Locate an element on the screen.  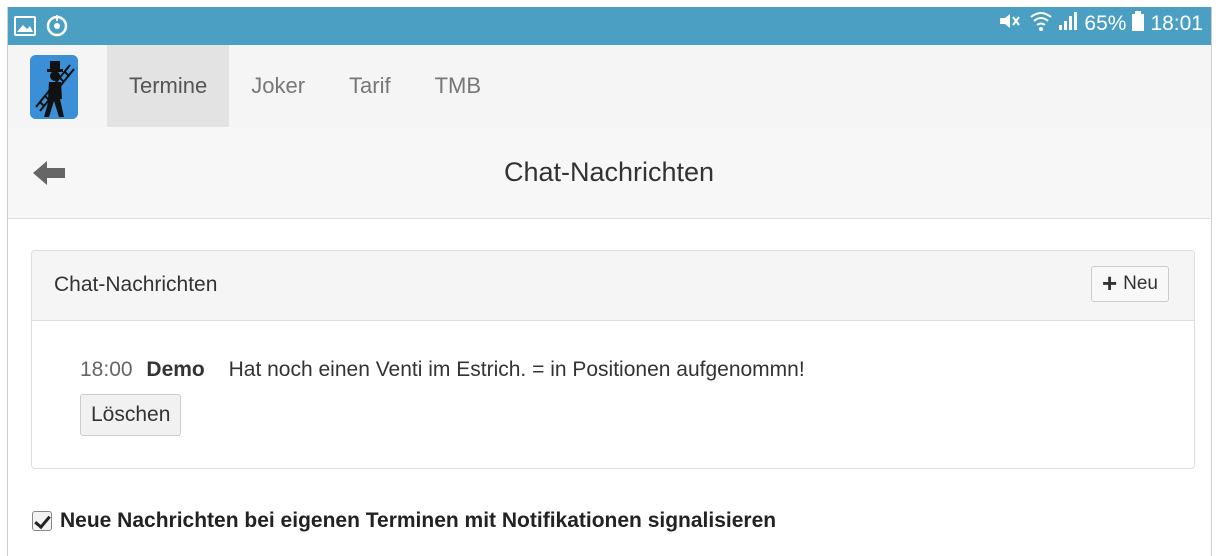
tab-tmb: TMB is located at coordinates (458, 86).